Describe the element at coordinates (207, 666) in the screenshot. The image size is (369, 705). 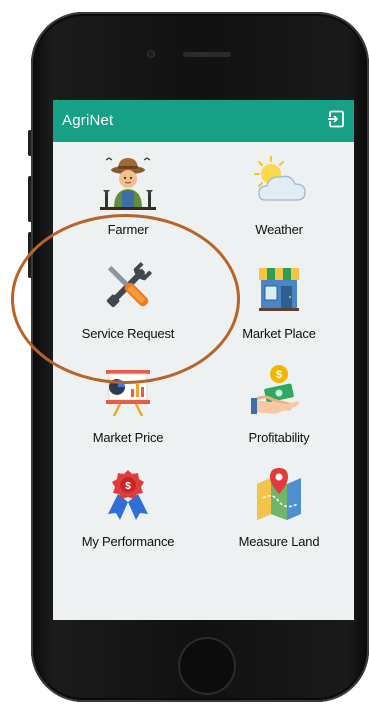
I see `home-button` at that location.